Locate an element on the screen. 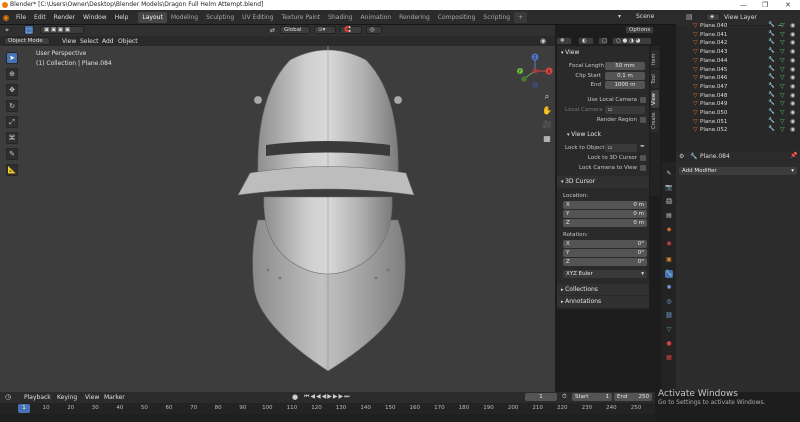  record-icon: ● is located at coordinates (295, 397).